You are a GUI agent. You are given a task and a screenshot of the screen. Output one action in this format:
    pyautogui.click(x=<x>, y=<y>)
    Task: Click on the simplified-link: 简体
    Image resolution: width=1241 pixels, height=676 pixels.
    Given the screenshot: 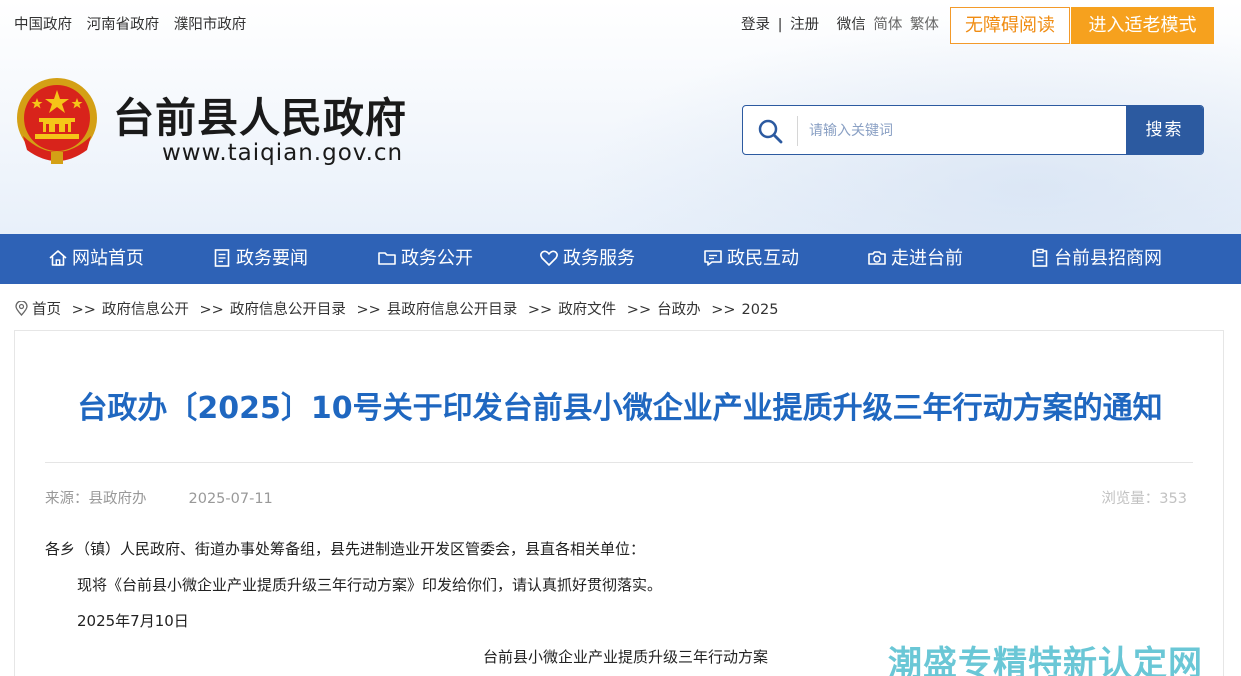 What is the action you would take?
    pyautogui.click(x=887, y=25)
    